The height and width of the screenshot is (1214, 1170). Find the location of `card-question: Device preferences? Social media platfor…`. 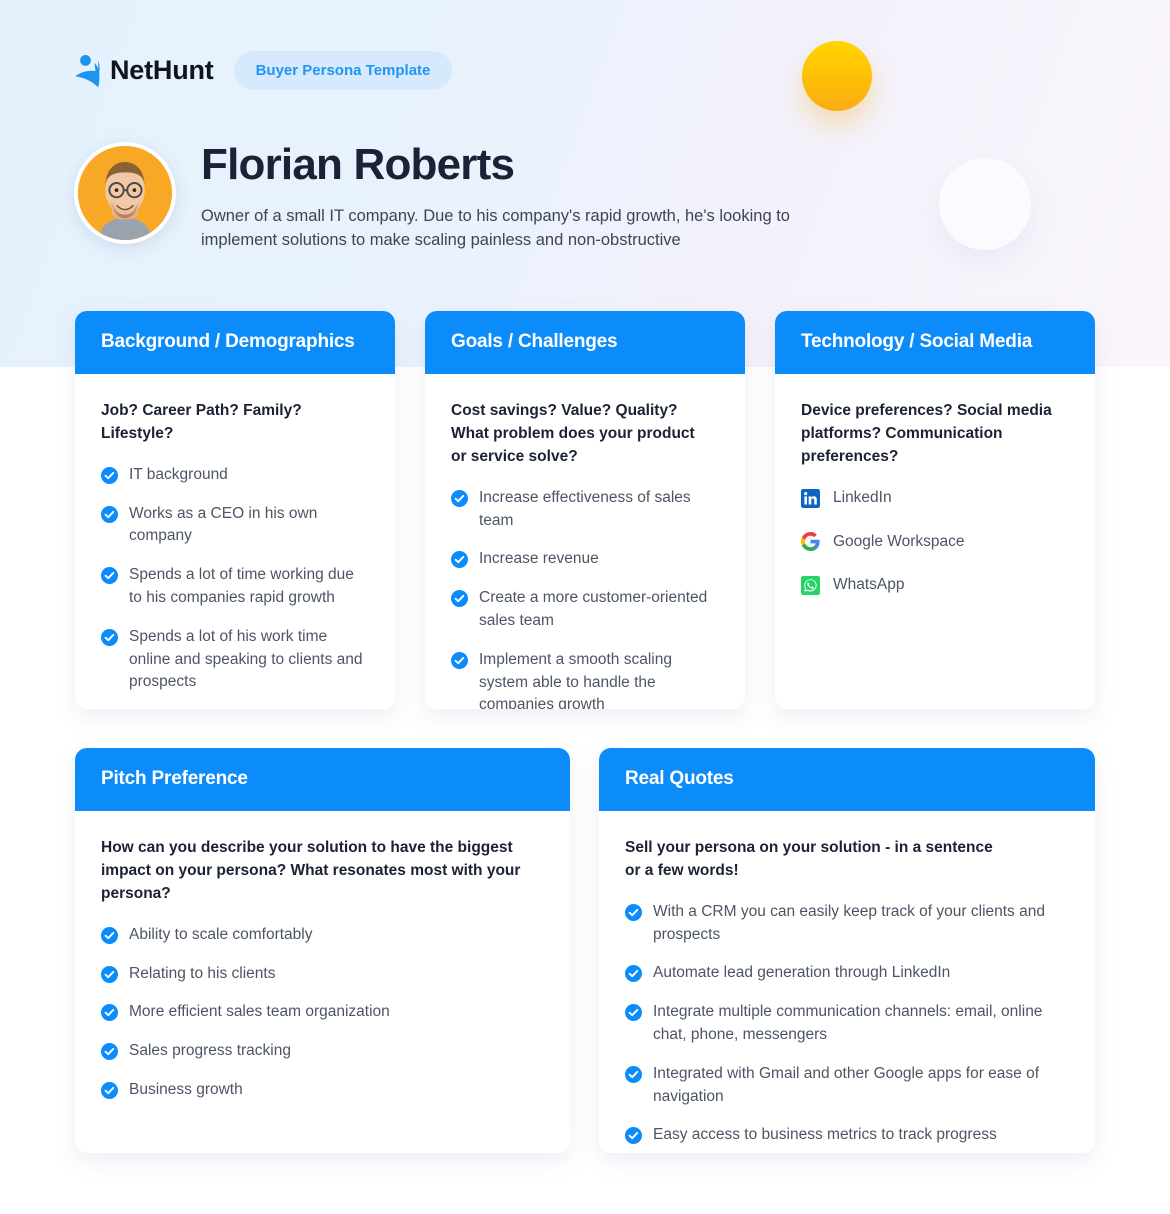

card-question: Device preferences? Social media platfor… is located at coordinates (926, 433).